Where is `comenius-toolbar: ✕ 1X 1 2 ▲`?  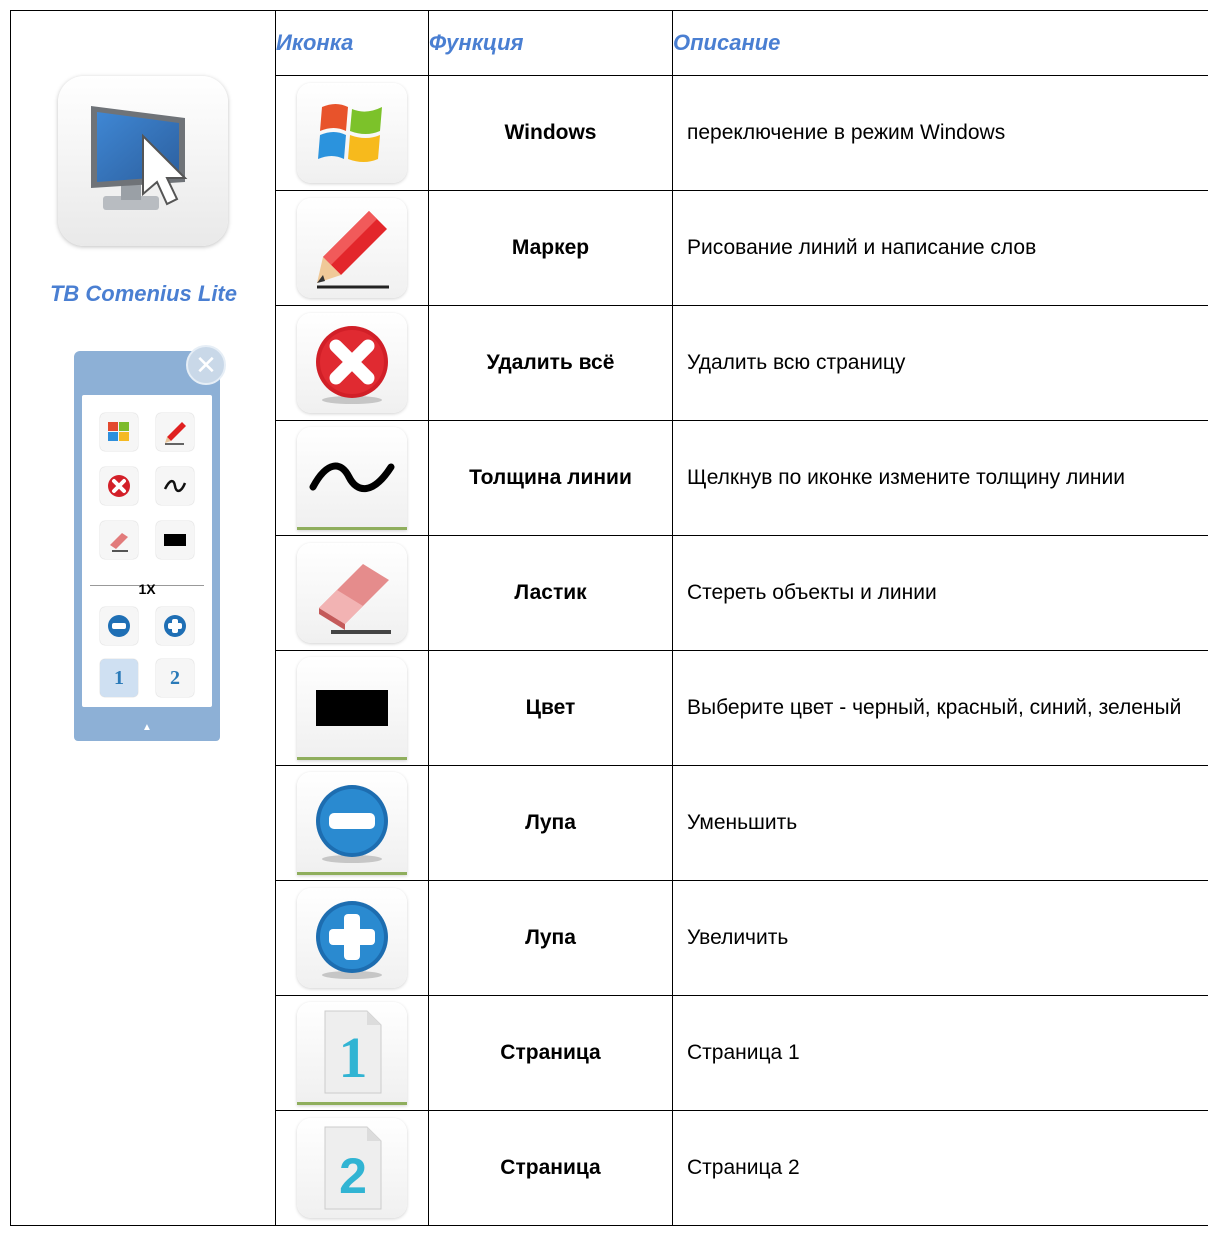 comenius-toolbar: ✕ 1X 1 2 ▲ is located at coordinates (150, 543).